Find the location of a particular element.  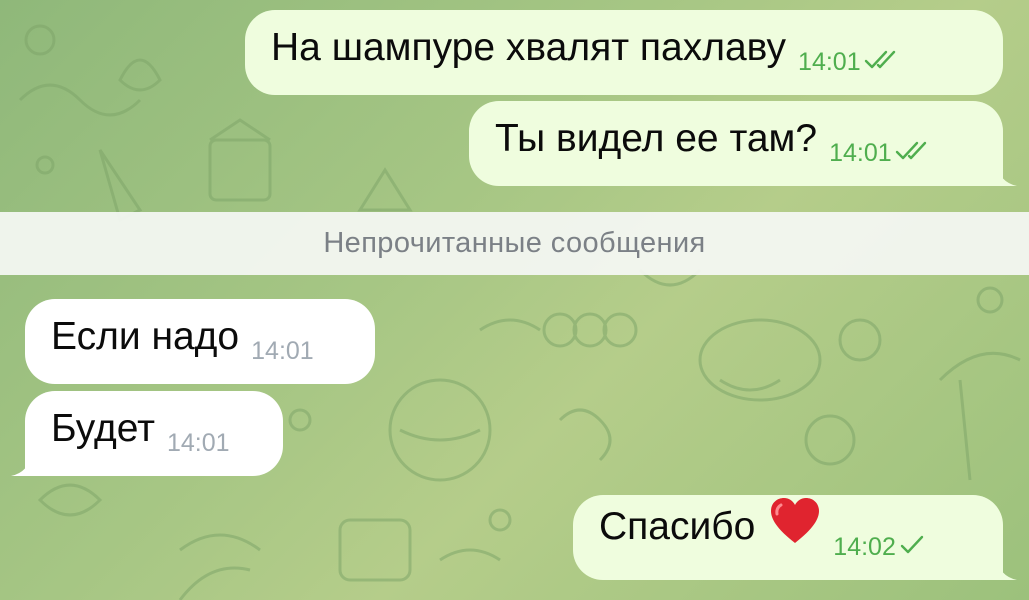

message-text: Спасибо is located at coordinates (710, 538).